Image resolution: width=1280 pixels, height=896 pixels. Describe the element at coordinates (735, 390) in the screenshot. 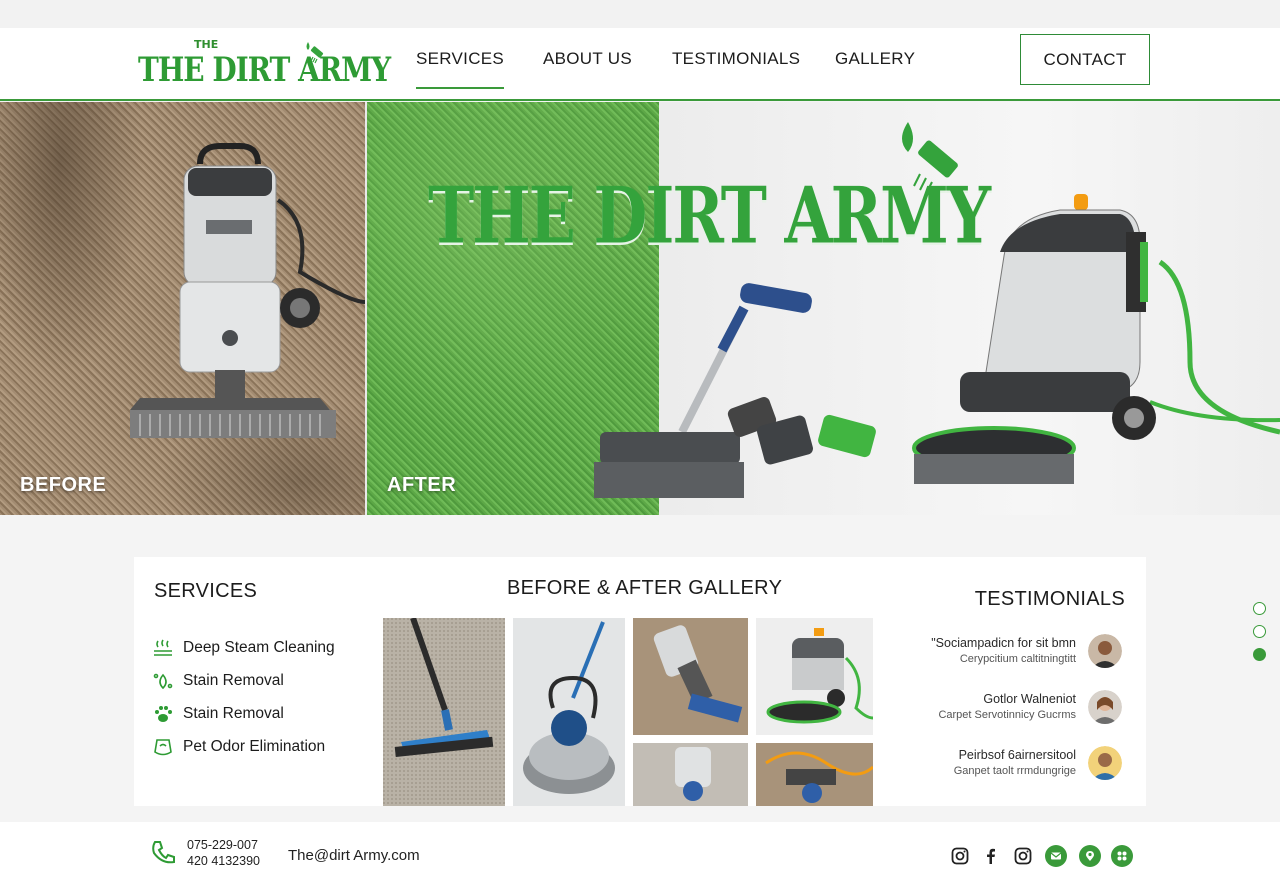

I see `hand-tools-illustration` at that location.